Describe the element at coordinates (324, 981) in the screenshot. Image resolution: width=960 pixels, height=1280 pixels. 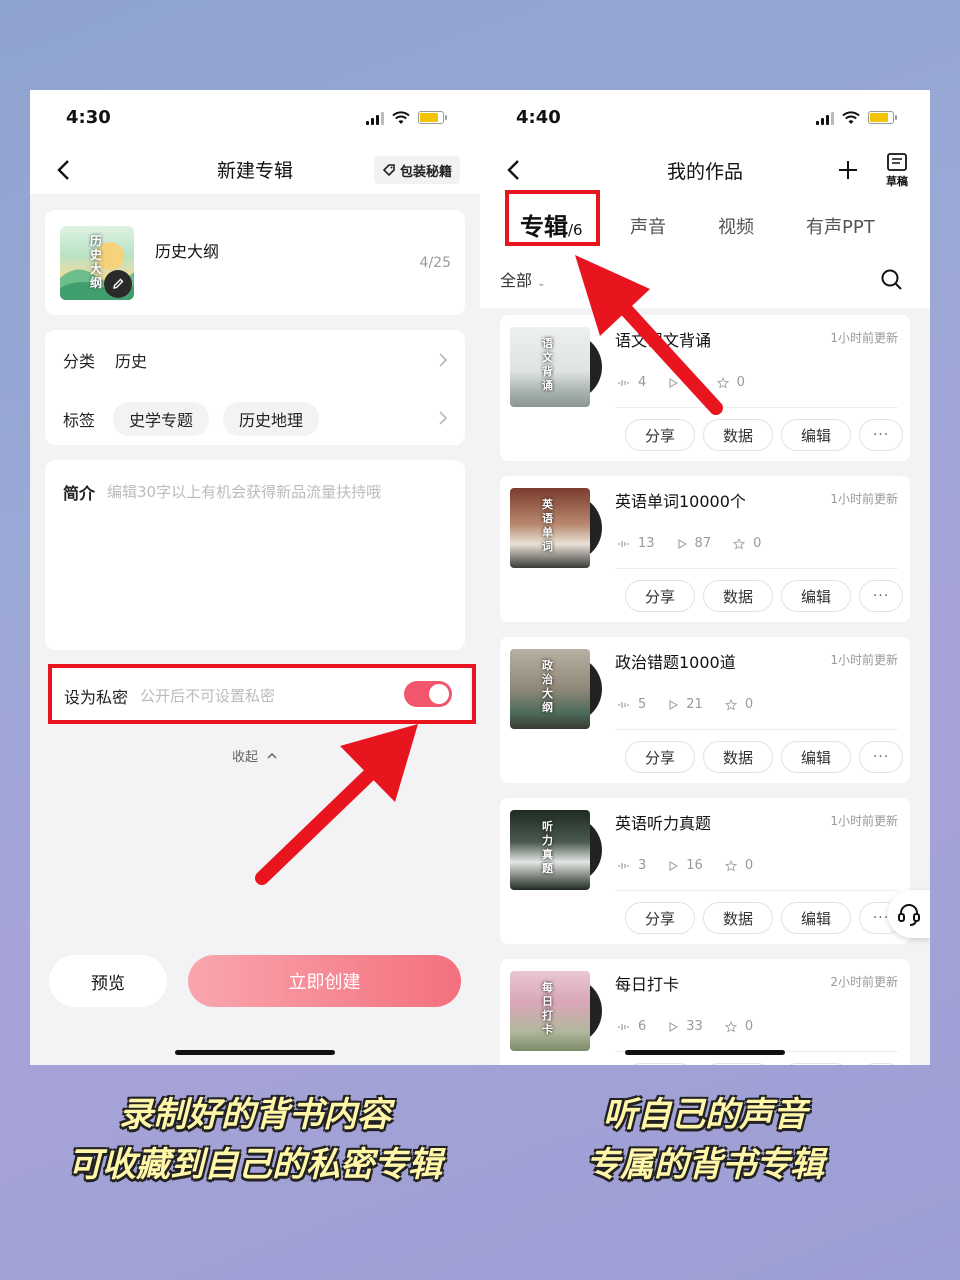
I see `create-button: 立即创建` at that location.